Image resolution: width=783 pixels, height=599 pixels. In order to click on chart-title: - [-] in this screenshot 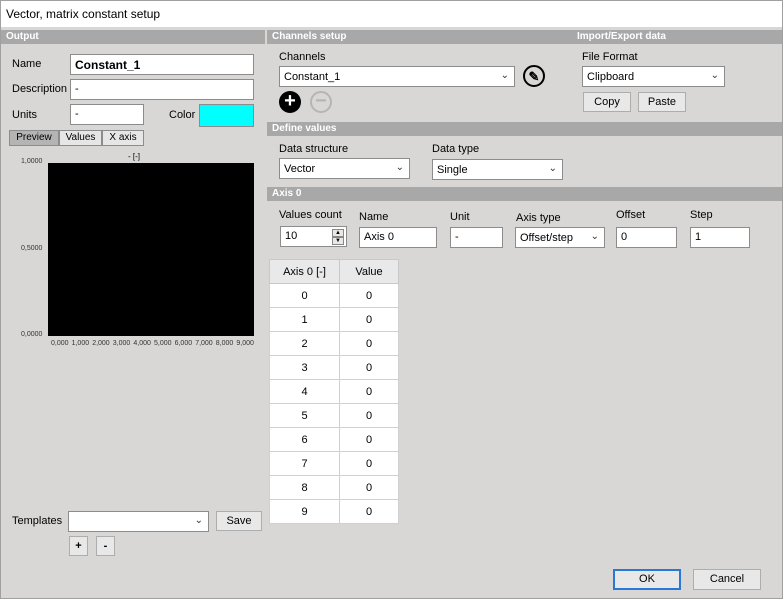, I will do `click(134, 156)`.